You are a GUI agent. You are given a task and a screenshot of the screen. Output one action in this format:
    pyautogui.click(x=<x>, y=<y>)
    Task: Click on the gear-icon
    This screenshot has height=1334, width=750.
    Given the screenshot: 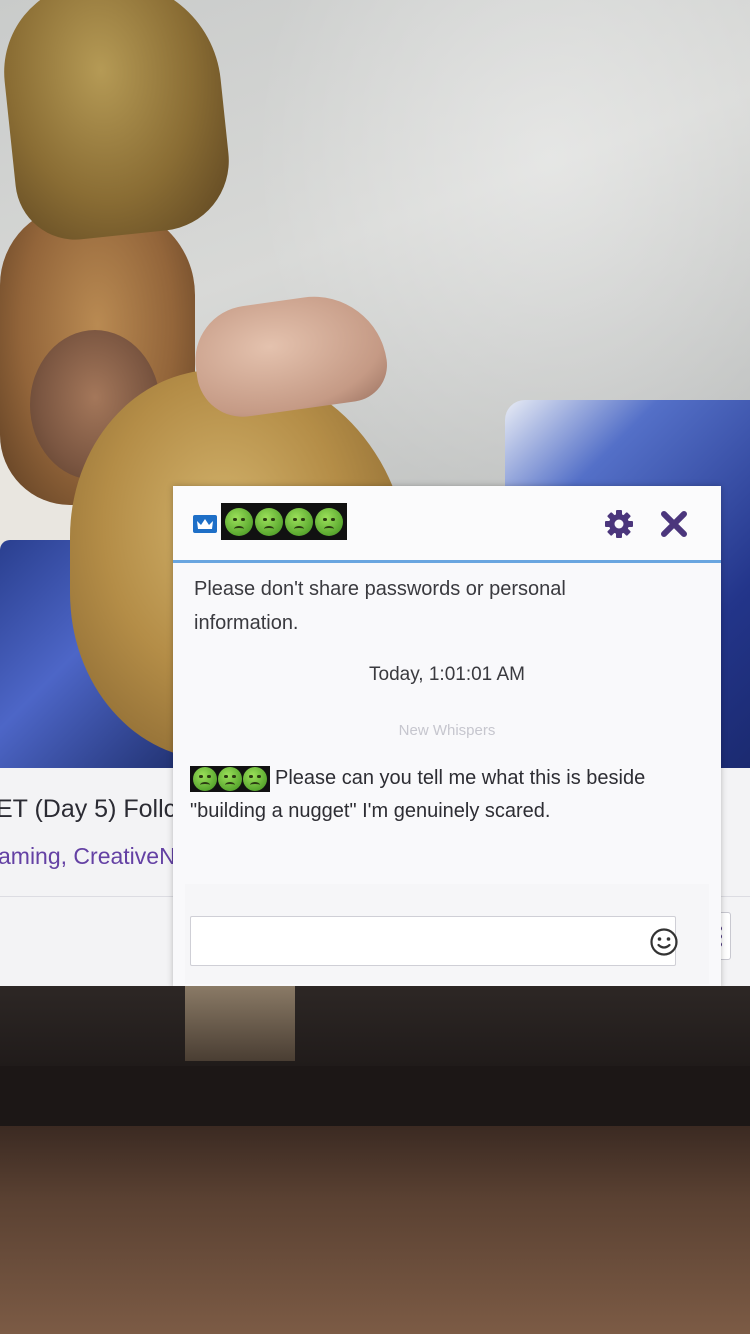 What is the action you would take?
    pyautogui.click(x=619, y=524)
    